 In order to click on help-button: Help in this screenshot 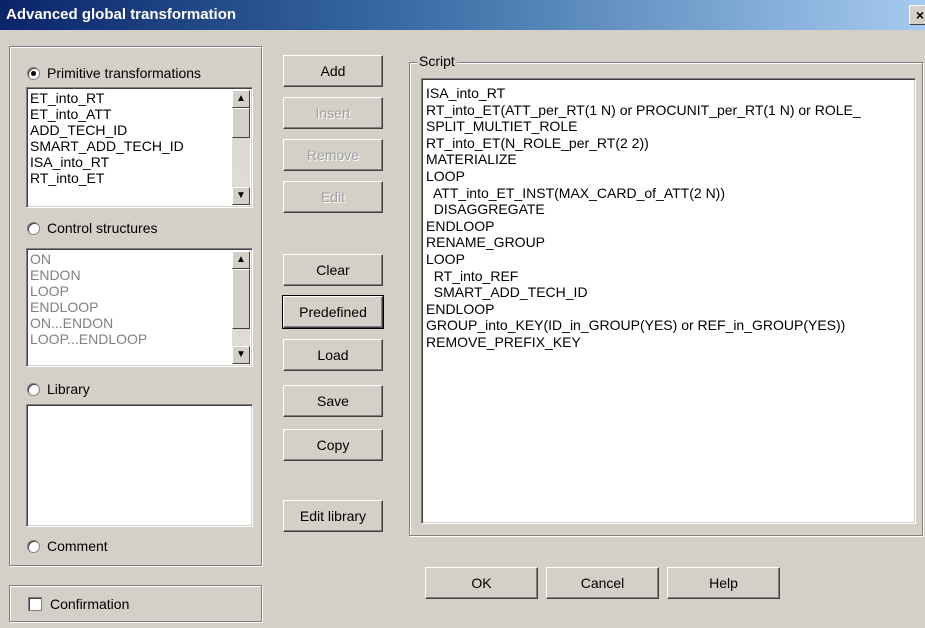, I will do `click(723, 583)`.